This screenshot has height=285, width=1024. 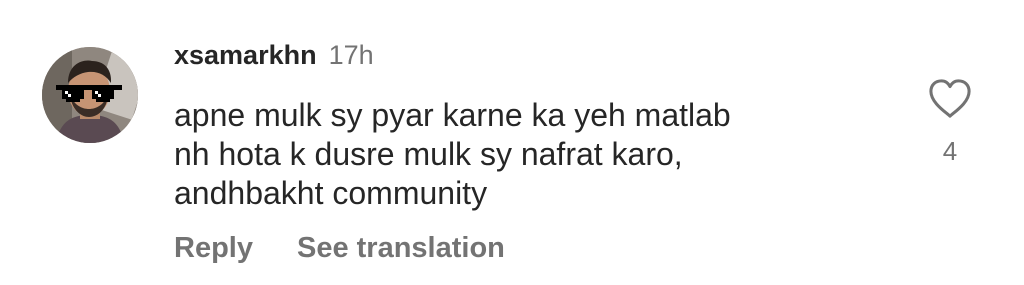 I want to click on comment-actions: Reply See translation, so click(x=339, y=248).